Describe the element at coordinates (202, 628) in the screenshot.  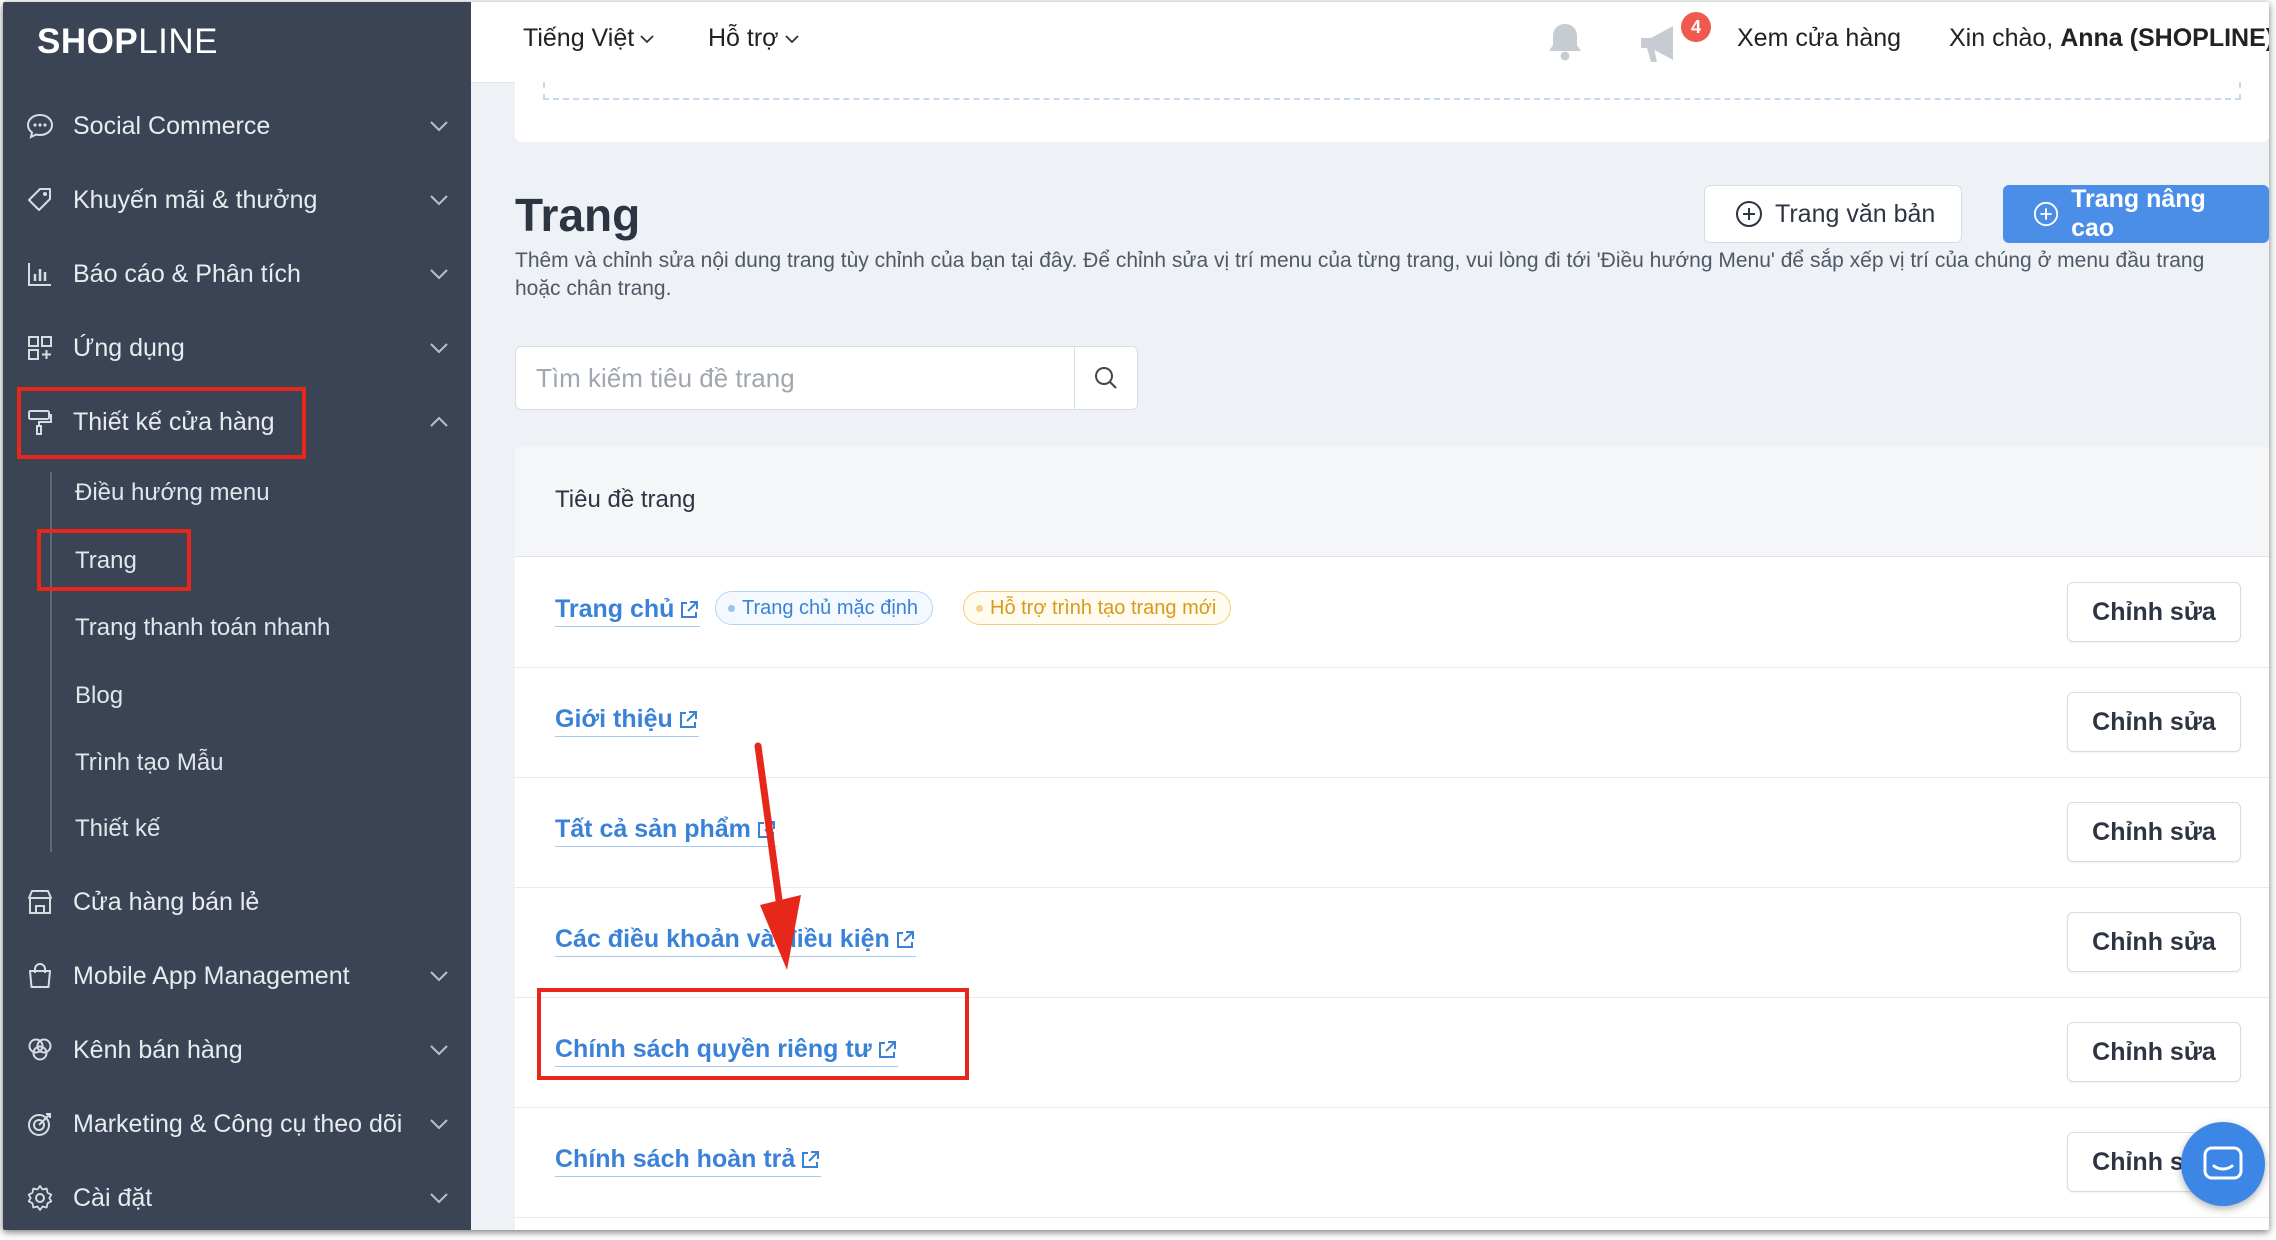
I see `sidebar-subitem-express-checkout: Trang thanh toán nhanh` at that location.